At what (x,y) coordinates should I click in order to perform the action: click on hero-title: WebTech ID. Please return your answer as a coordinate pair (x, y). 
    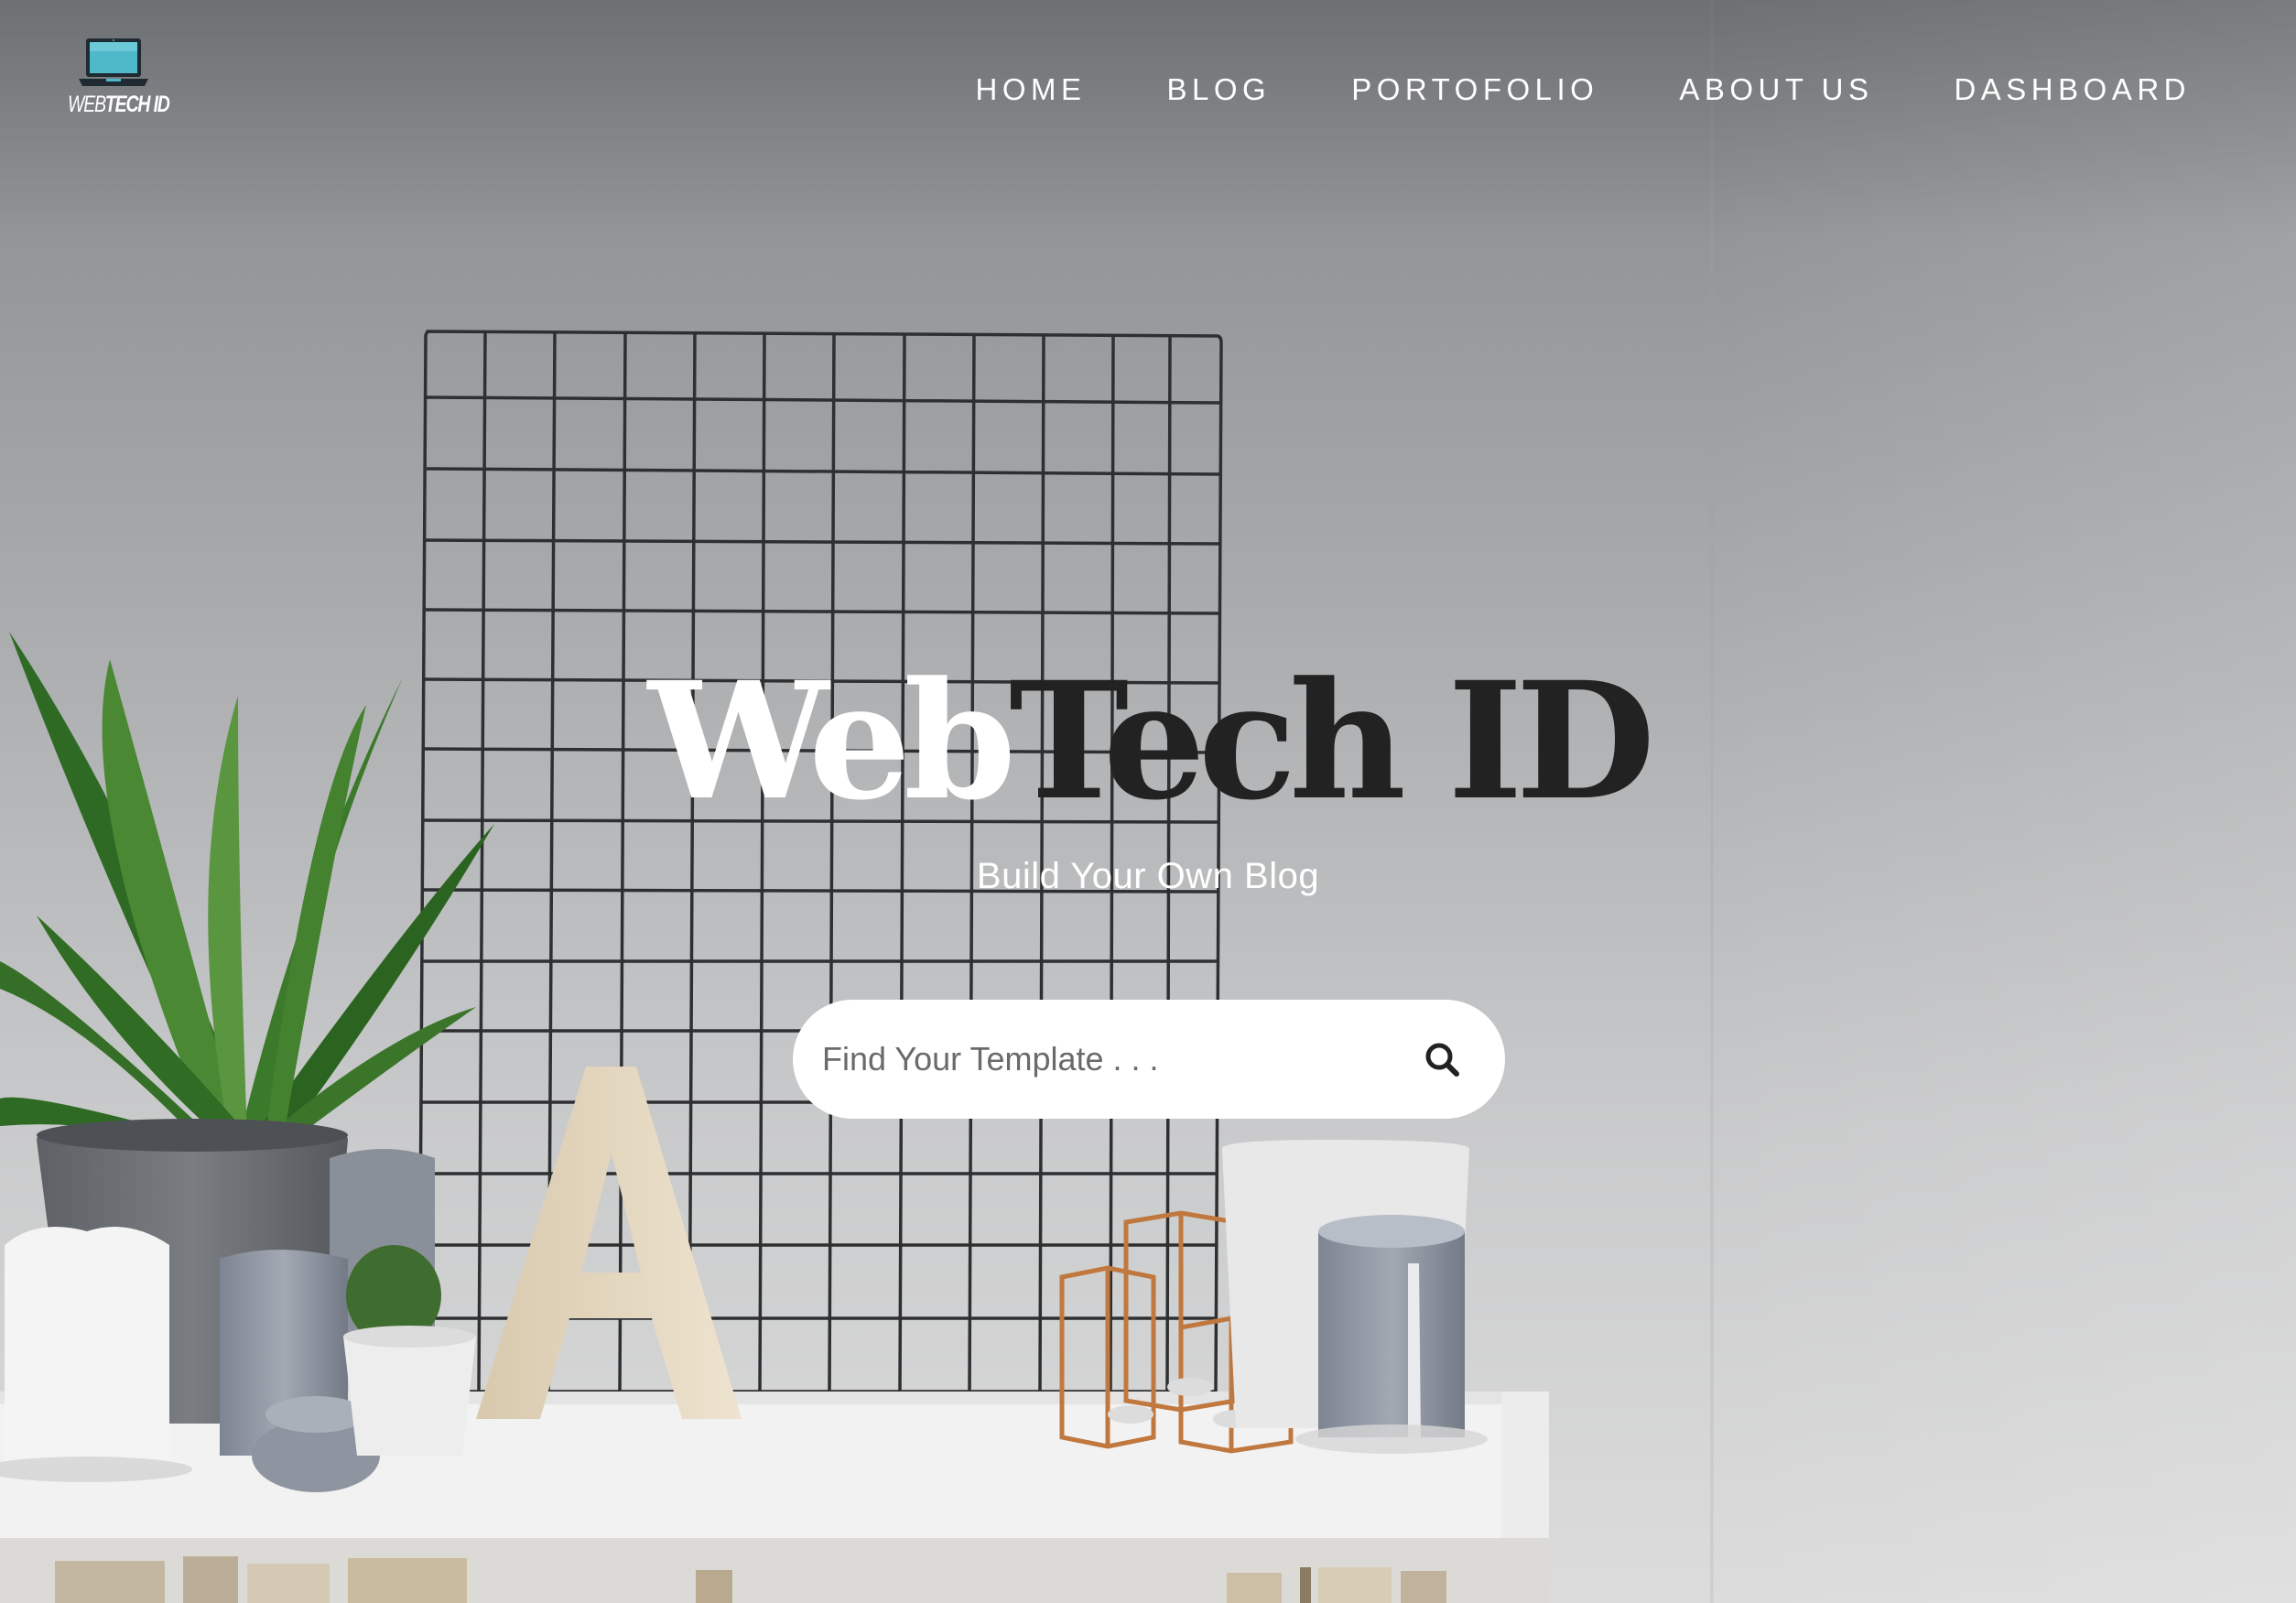
    Looking at the image, I should click on (1148, 741).